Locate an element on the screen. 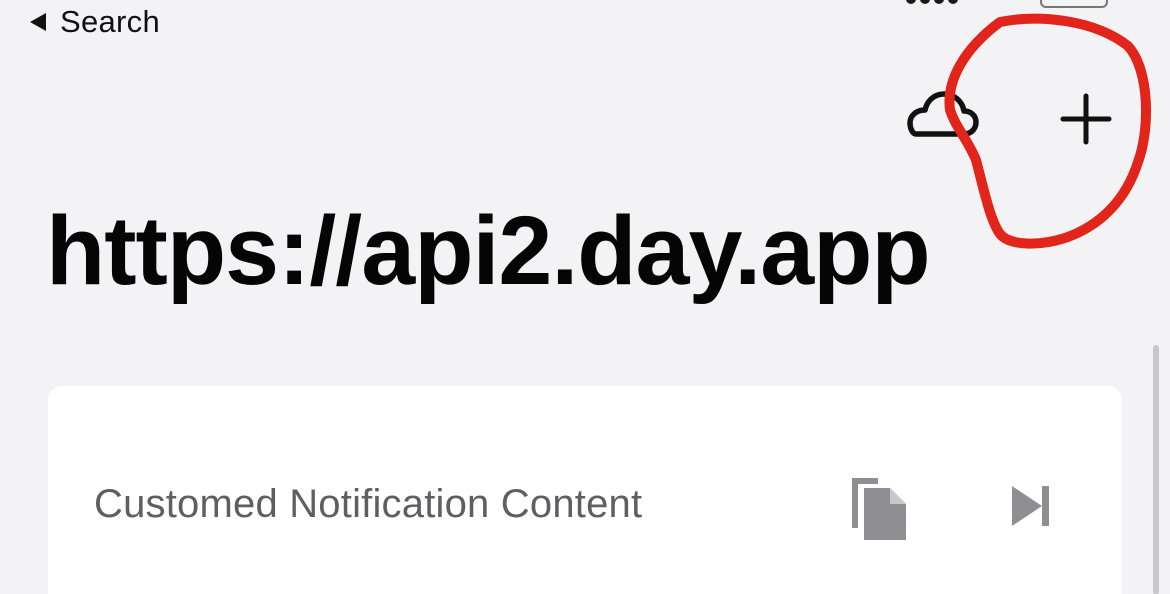 This screenshot has height=594, width=1170. copy-button is located at coordinates (880, 508).